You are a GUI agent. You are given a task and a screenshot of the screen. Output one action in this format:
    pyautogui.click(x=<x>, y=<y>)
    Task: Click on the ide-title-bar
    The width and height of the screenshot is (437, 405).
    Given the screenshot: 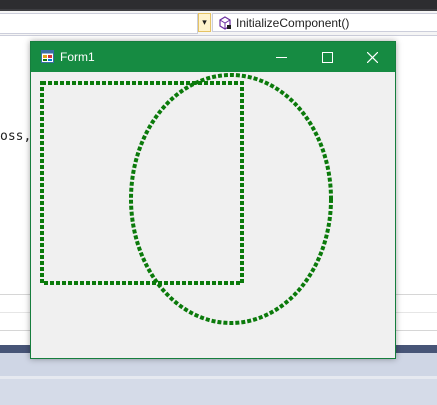 What is the action you would take?
    pyautogui.click(x=218, y=4)
    